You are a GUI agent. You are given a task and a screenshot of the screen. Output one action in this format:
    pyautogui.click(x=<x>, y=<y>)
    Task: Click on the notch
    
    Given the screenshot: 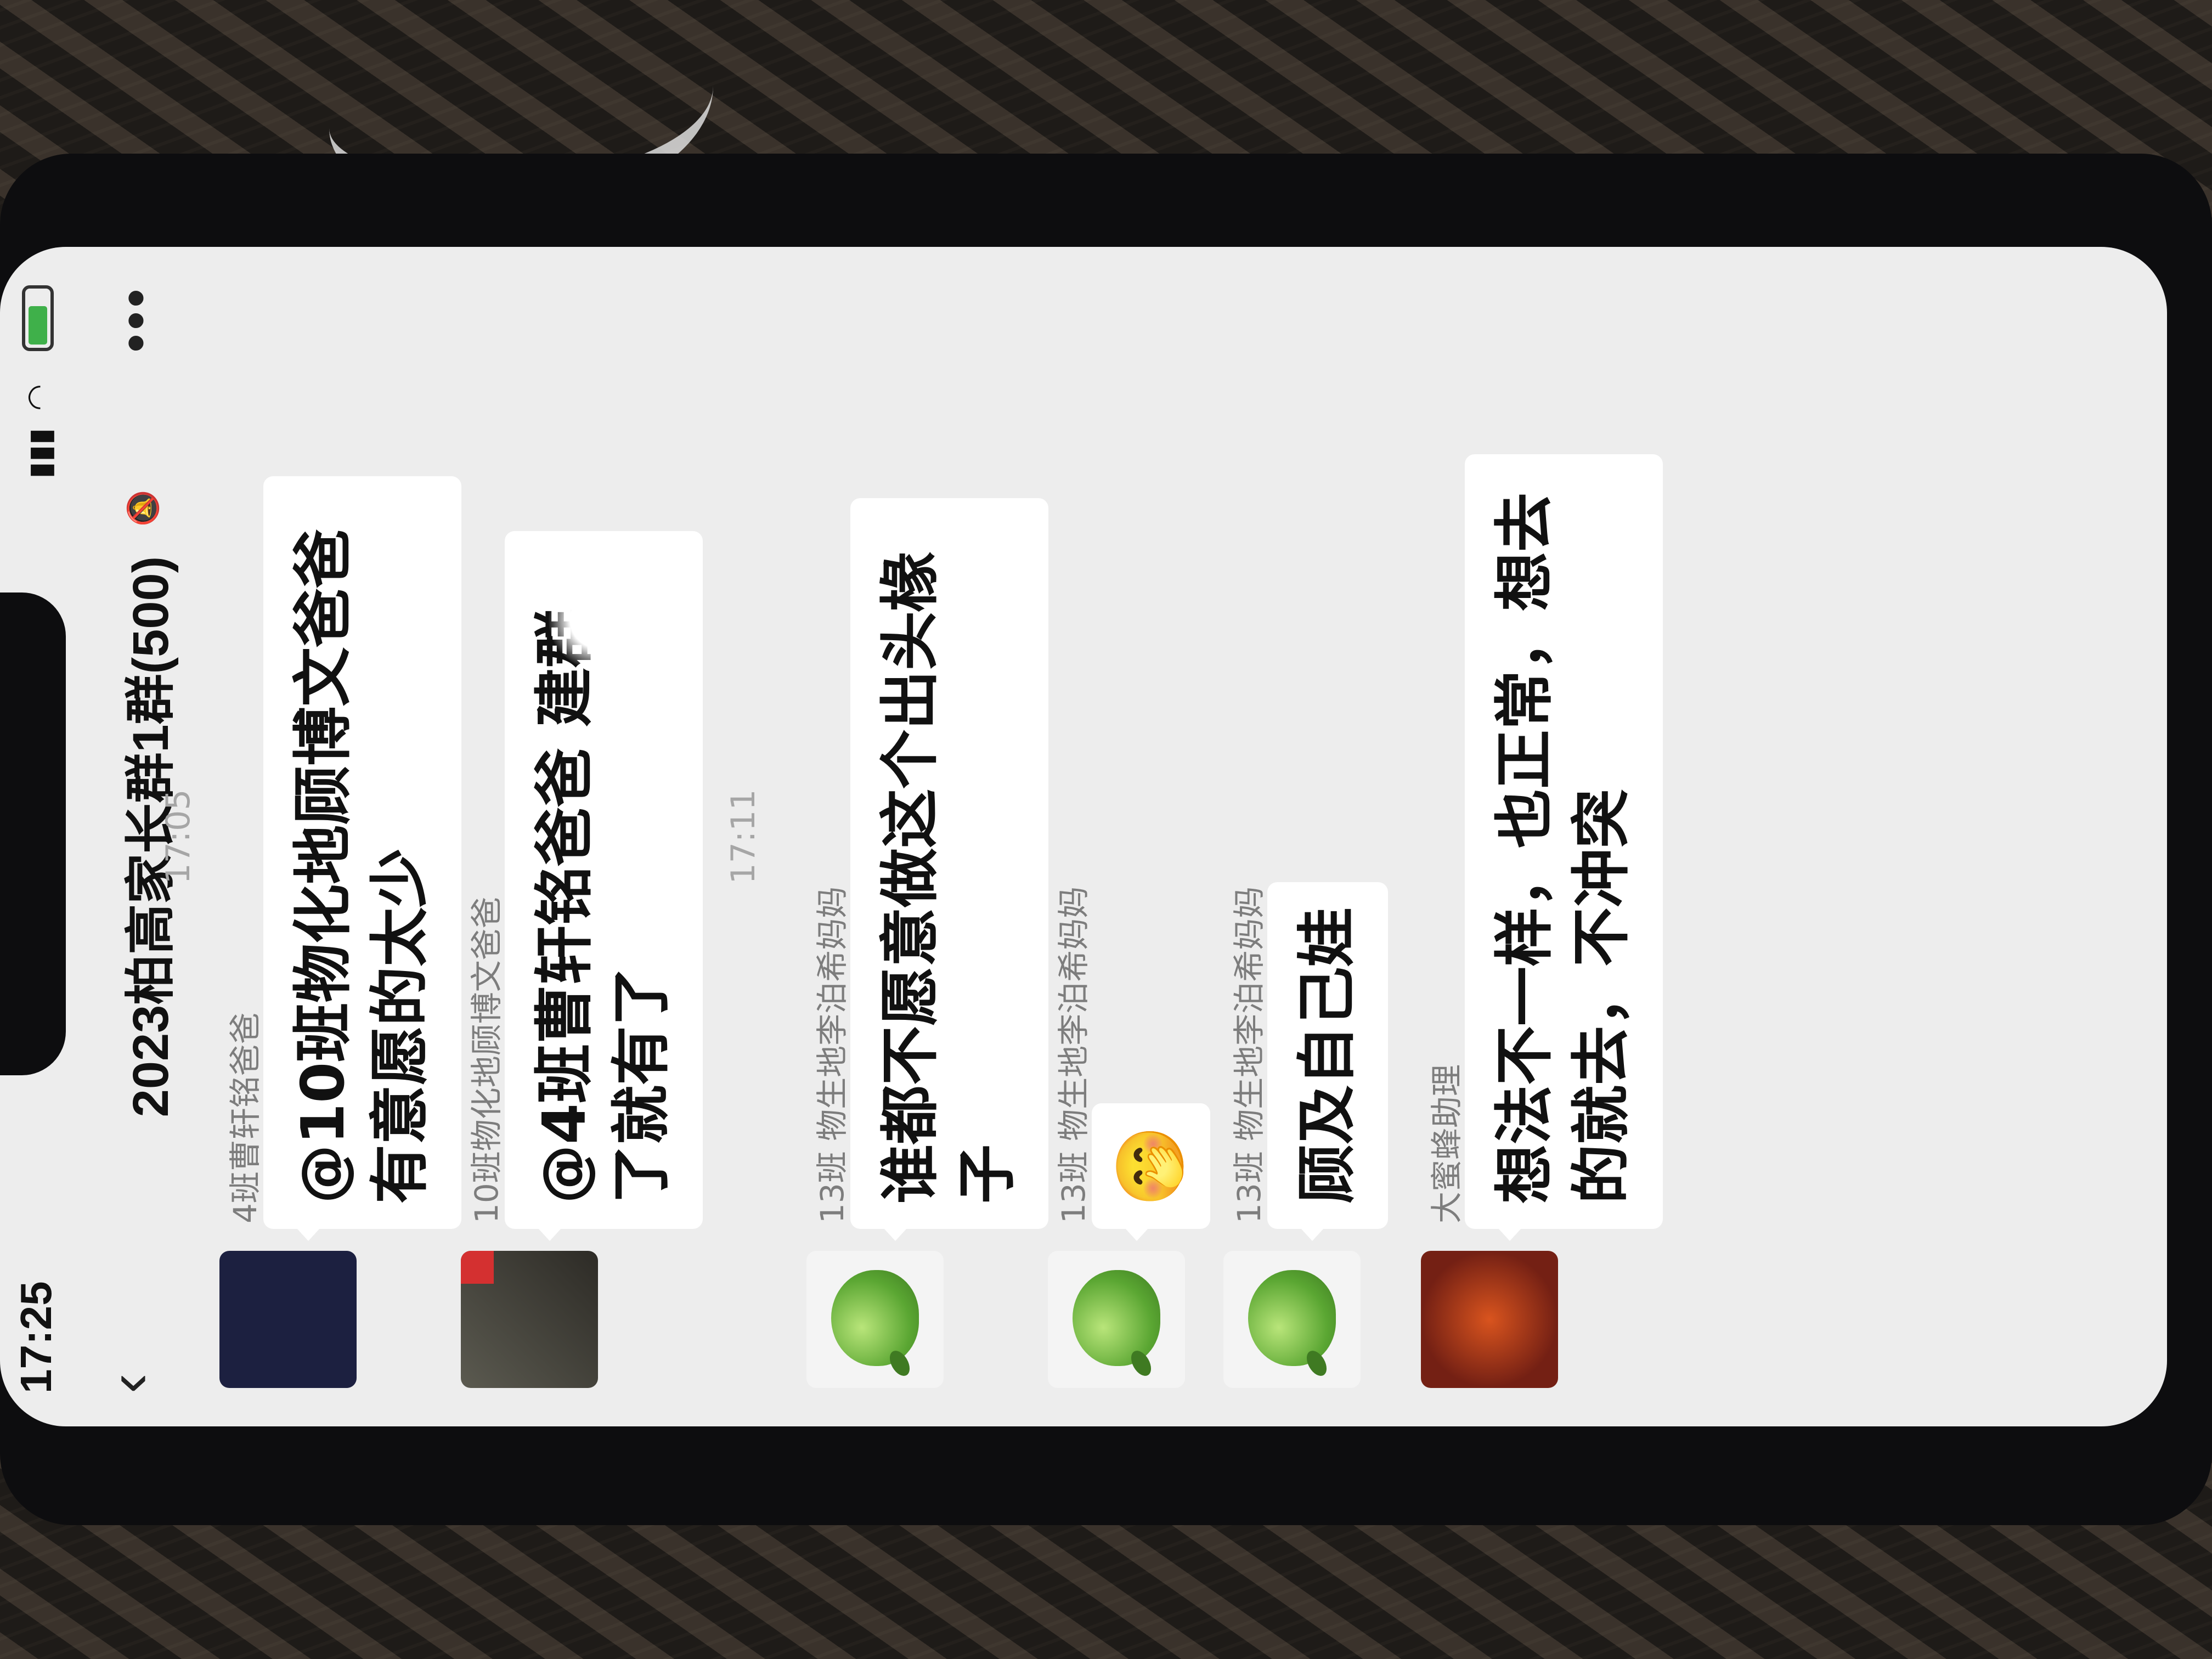 What is the action you would take?
    pyautogui.click(x=33, y=833)
    